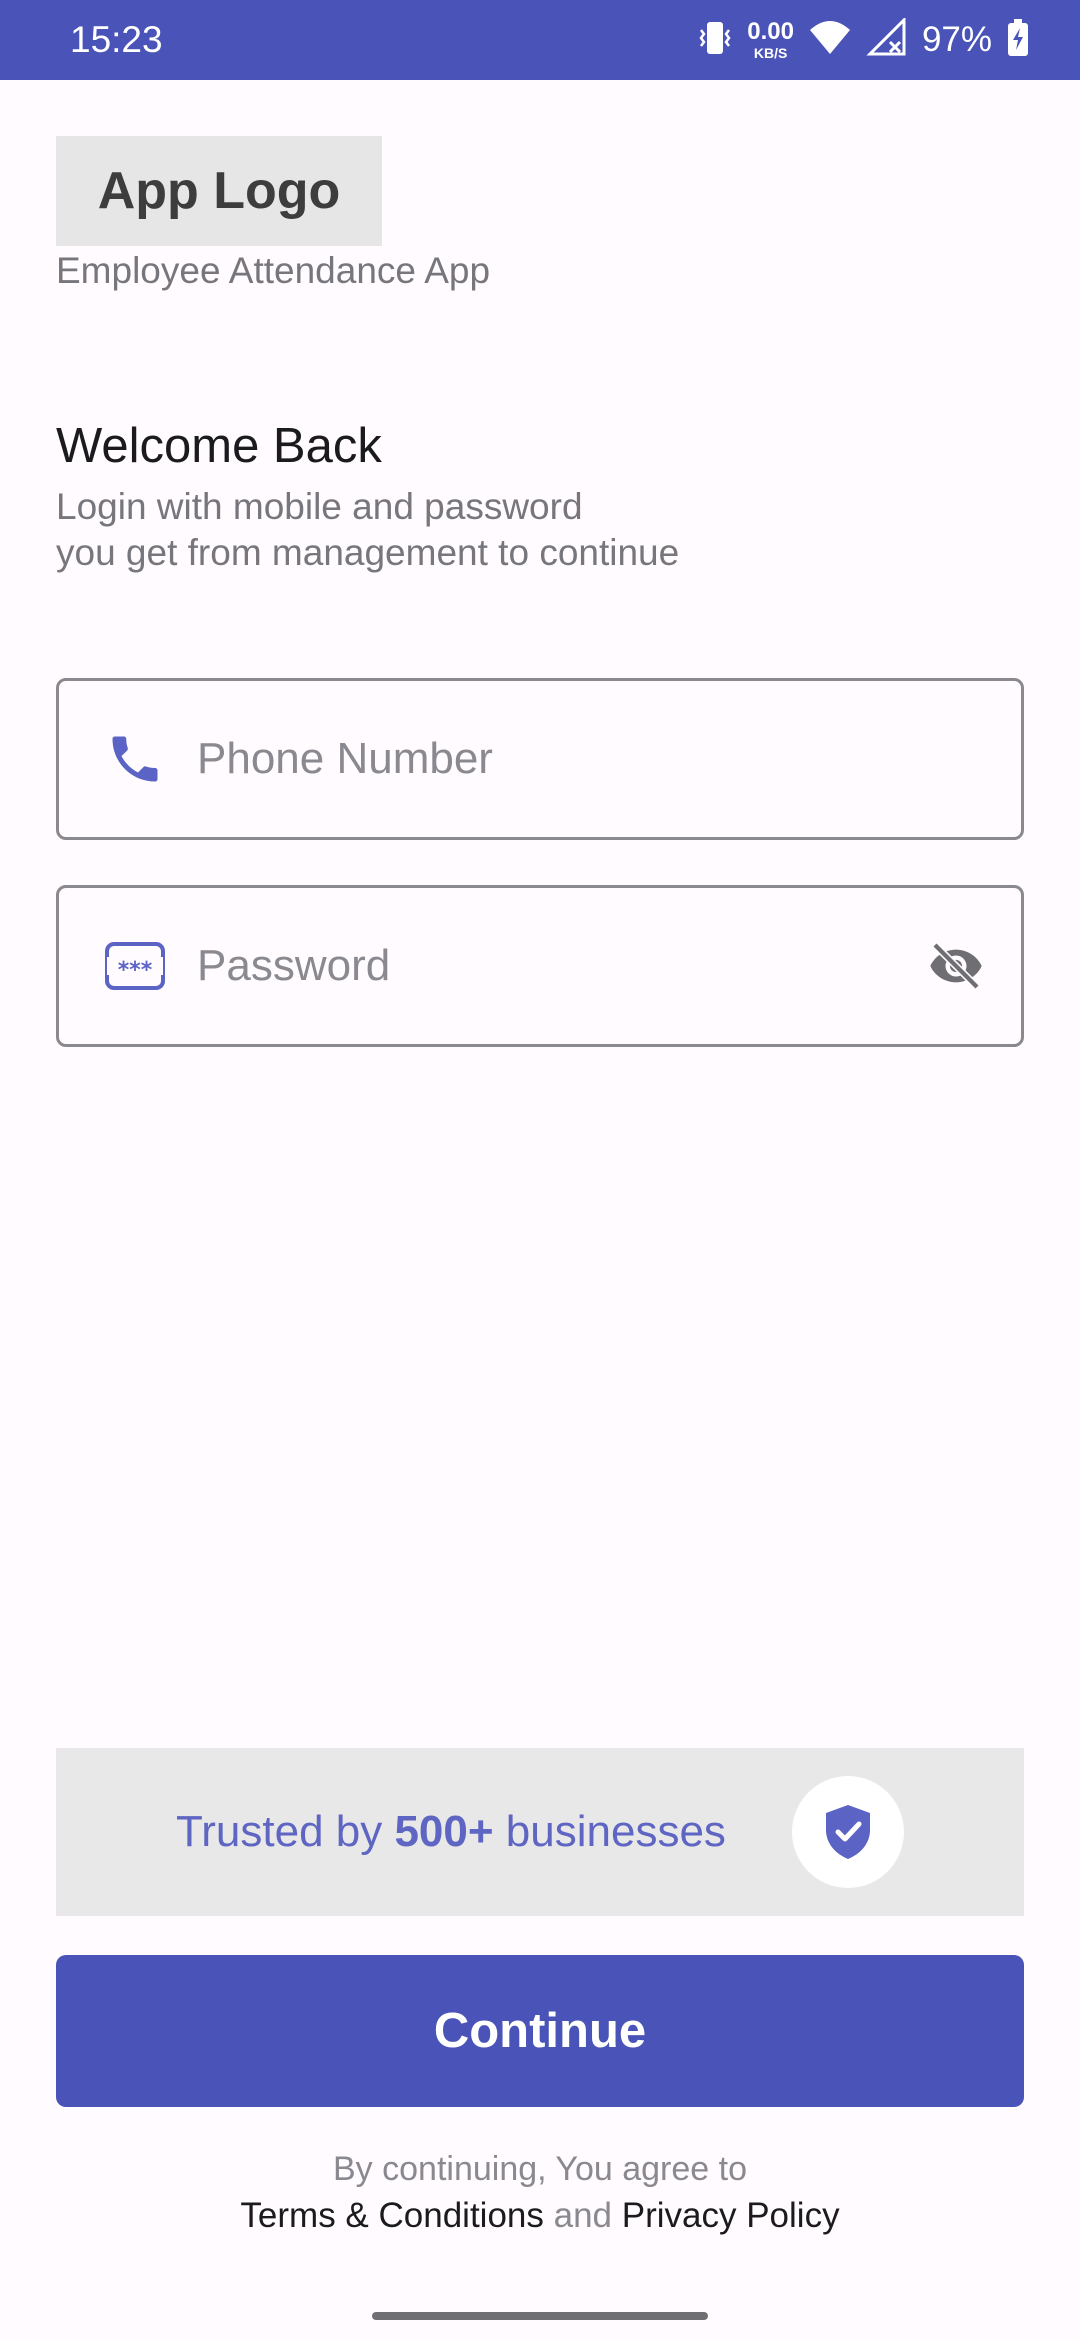 This screenshot has height=2340, width=1080. I want to click on phone-input, so click(577, 759).